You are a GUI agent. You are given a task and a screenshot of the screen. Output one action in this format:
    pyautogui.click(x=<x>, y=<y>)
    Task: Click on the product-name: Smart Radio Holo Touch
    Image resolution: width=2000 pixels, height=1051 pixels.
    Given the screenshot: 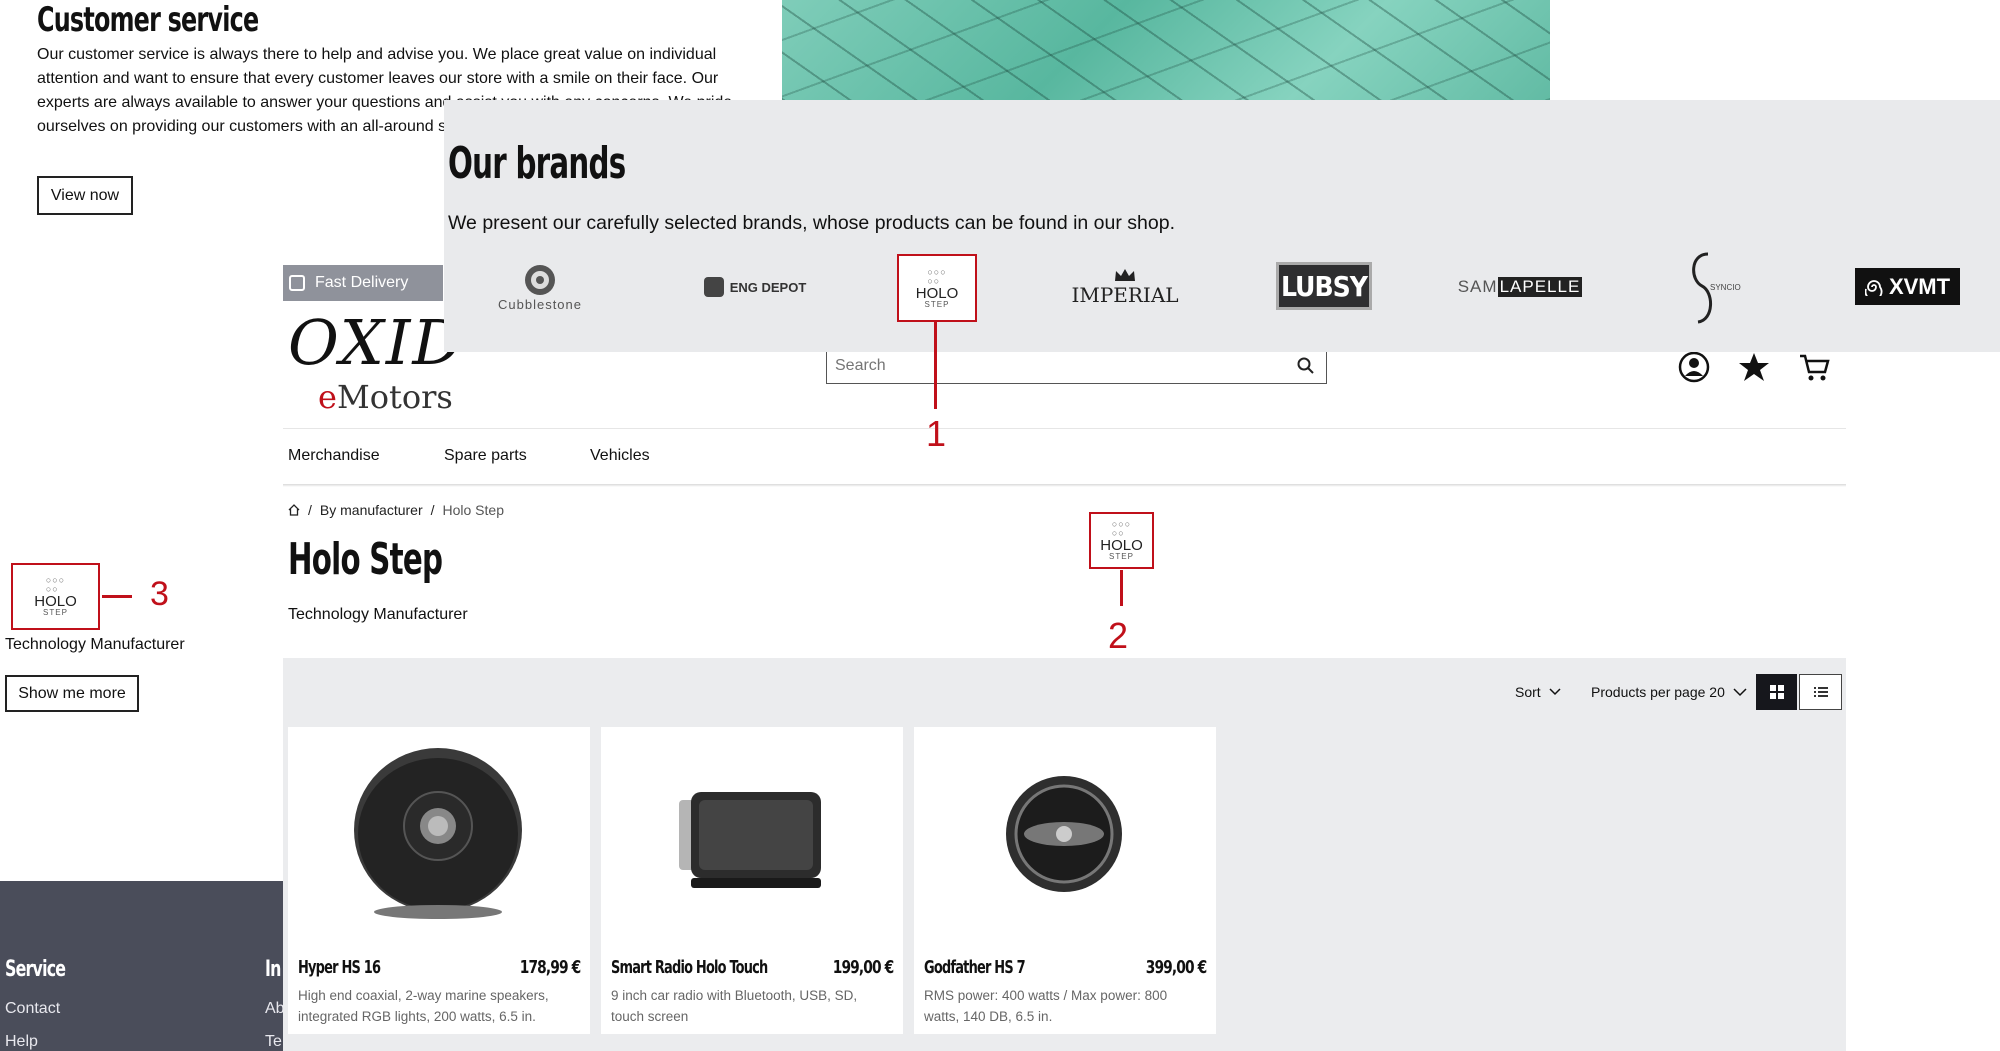 What is the action you would take?
    pyautogui.click(x=689, y=967)
    